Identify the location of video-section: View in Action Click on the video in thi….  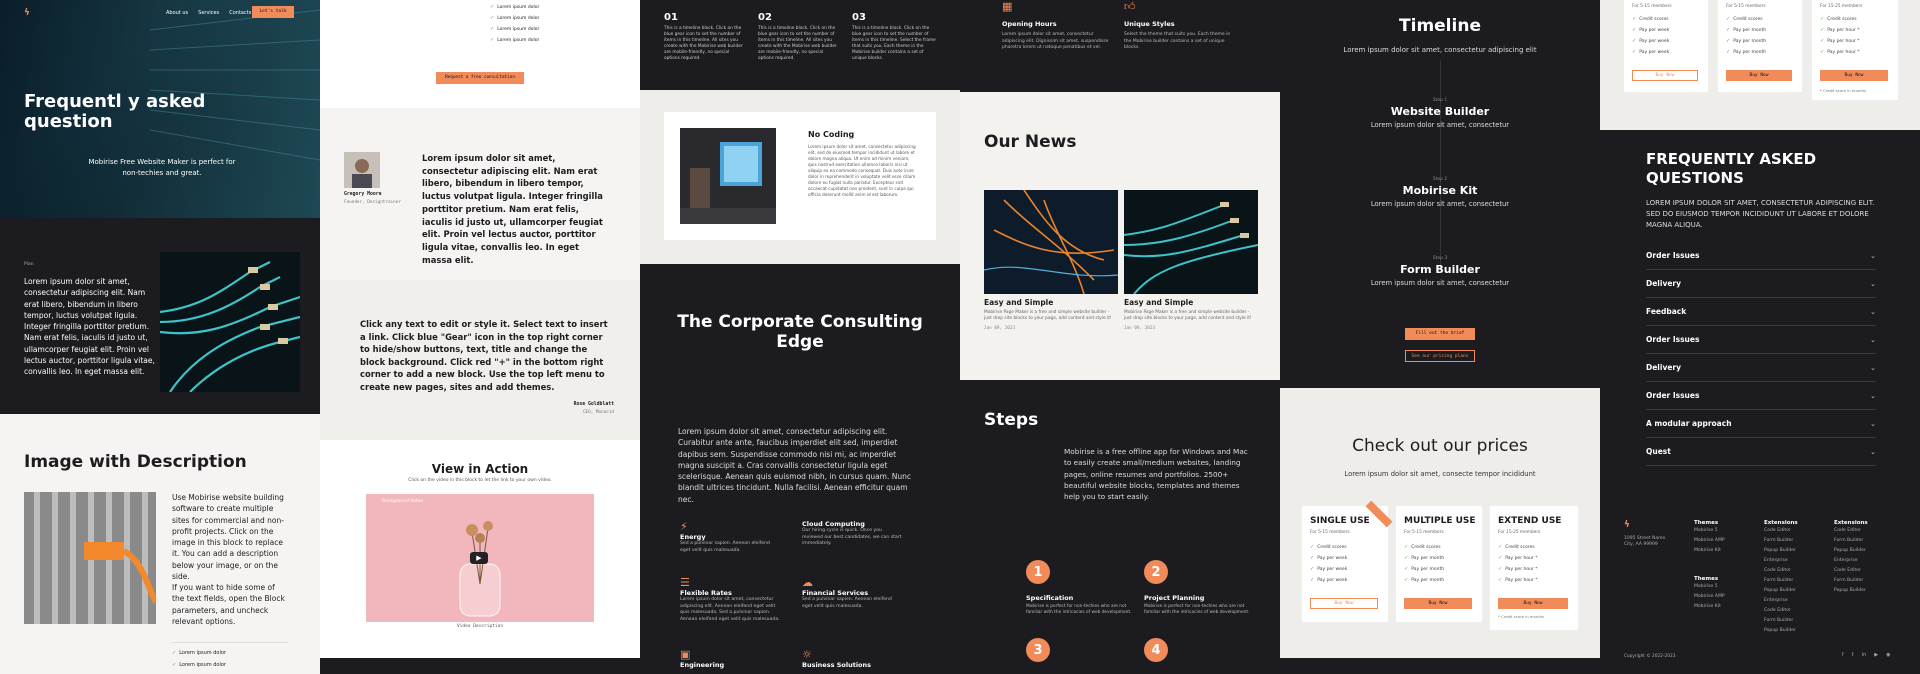
(480, 549).